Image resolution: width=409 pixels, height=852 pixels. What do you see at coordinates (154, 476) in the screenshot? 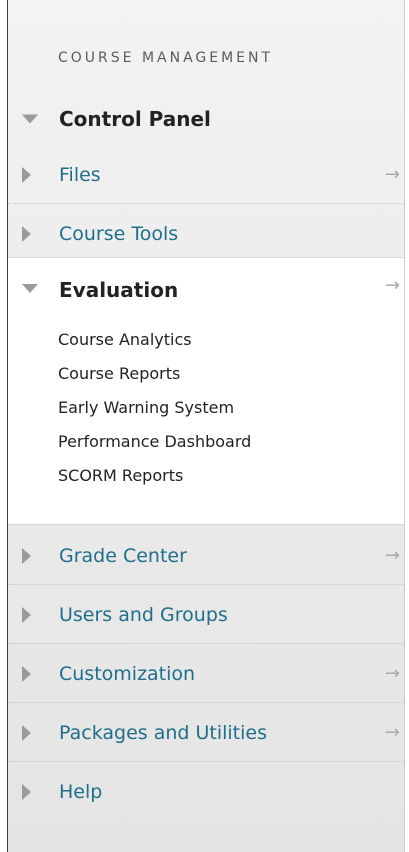
I see `submenu-item-scorm-reports: SCORM Reports` at bounding box center [154, 476].